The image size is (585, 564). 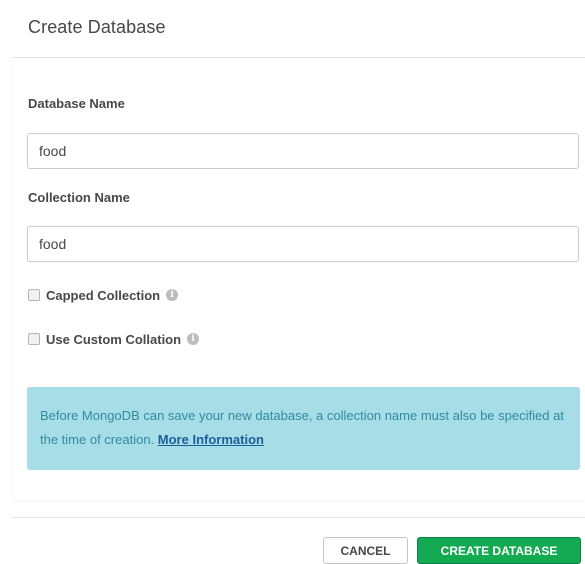 What do you see at coordinates (79, 197) in the screenshot?
I see `collection-name-label: Collection Name` at bounding box center [79, 197].